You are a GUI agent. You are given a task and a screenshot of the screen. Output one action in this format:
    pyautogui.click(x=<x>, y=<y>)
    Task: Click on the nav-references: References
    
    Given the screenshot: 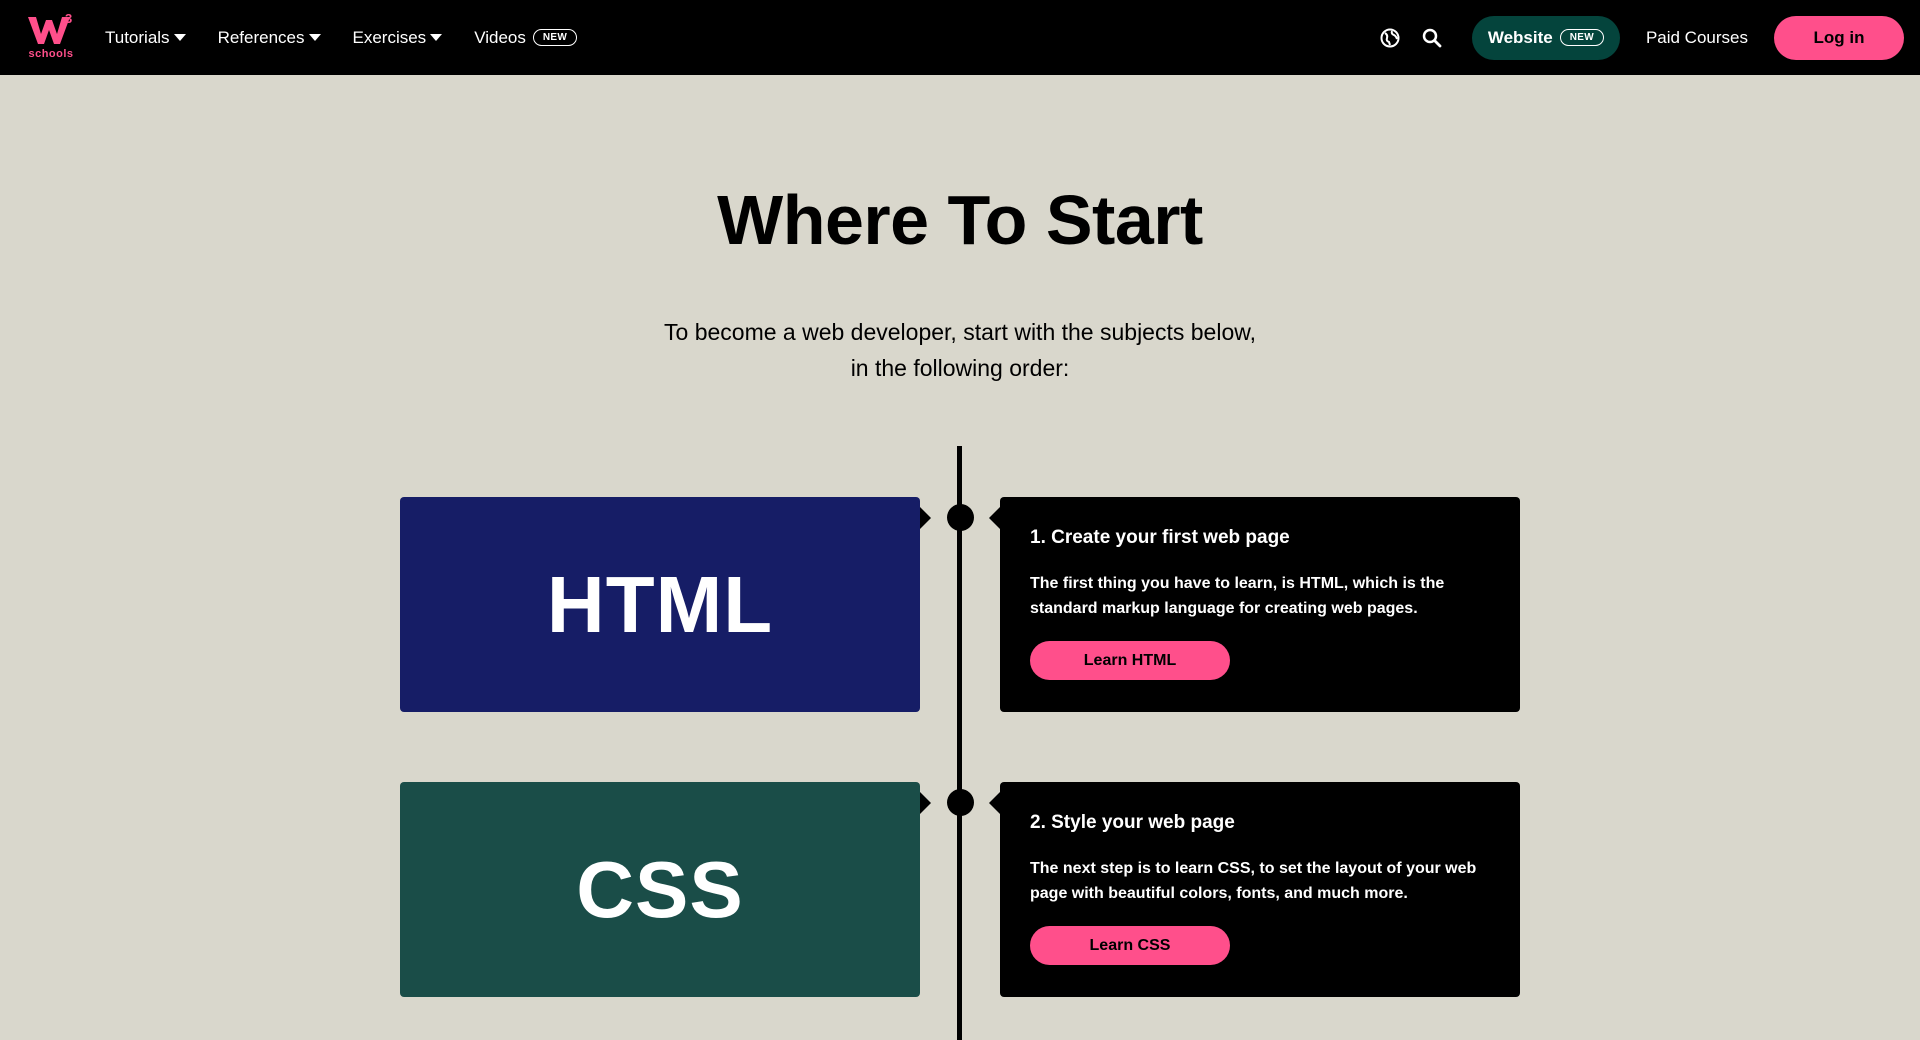 What is the action you would take?
    pyautogui.click(x=269, y=38)
    